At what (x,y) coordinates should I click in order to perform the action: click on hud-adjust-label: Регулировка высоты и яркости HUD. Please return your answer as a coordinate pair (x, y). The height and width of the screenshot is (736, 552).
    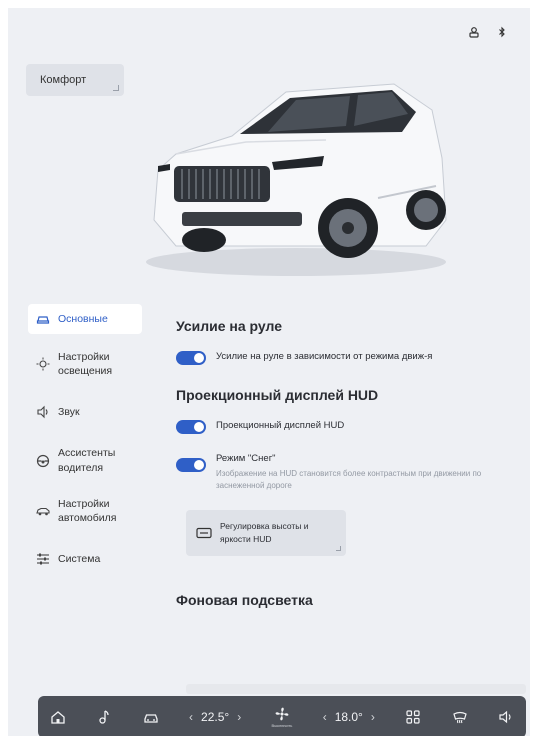
    Looking at the image, I should click on (264, 532).